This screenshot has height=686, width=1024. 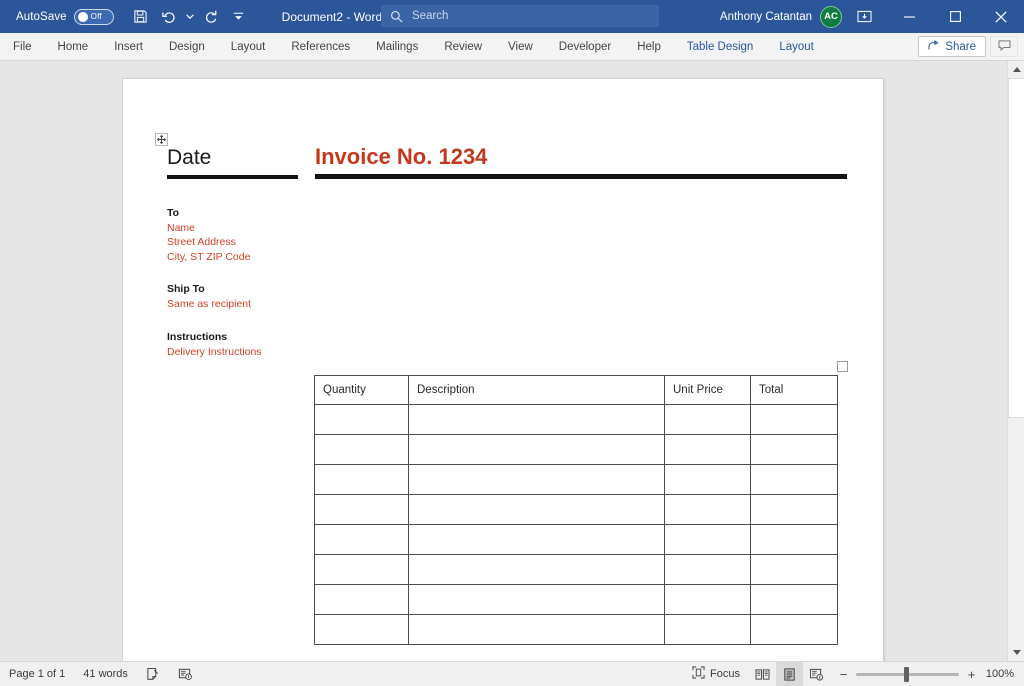 I want to click on ship-to-value: Same as recipient, so click(x=297, y=304).